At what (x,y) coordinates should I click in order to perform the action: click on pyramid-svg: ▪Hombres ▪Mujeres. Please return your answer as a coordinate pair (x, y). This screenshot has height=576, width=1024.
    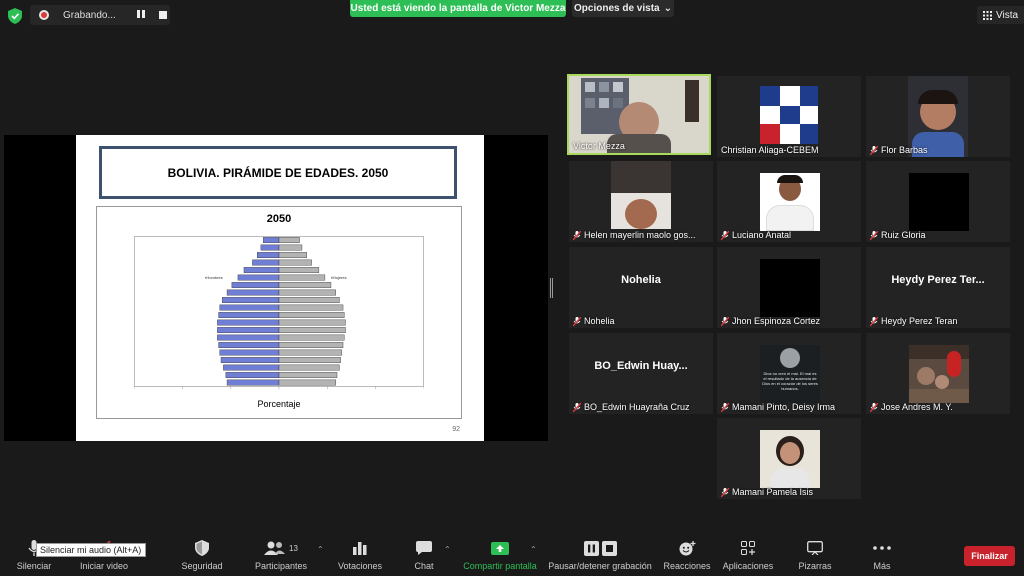
    Looking at the image, I should click on (279, 312).